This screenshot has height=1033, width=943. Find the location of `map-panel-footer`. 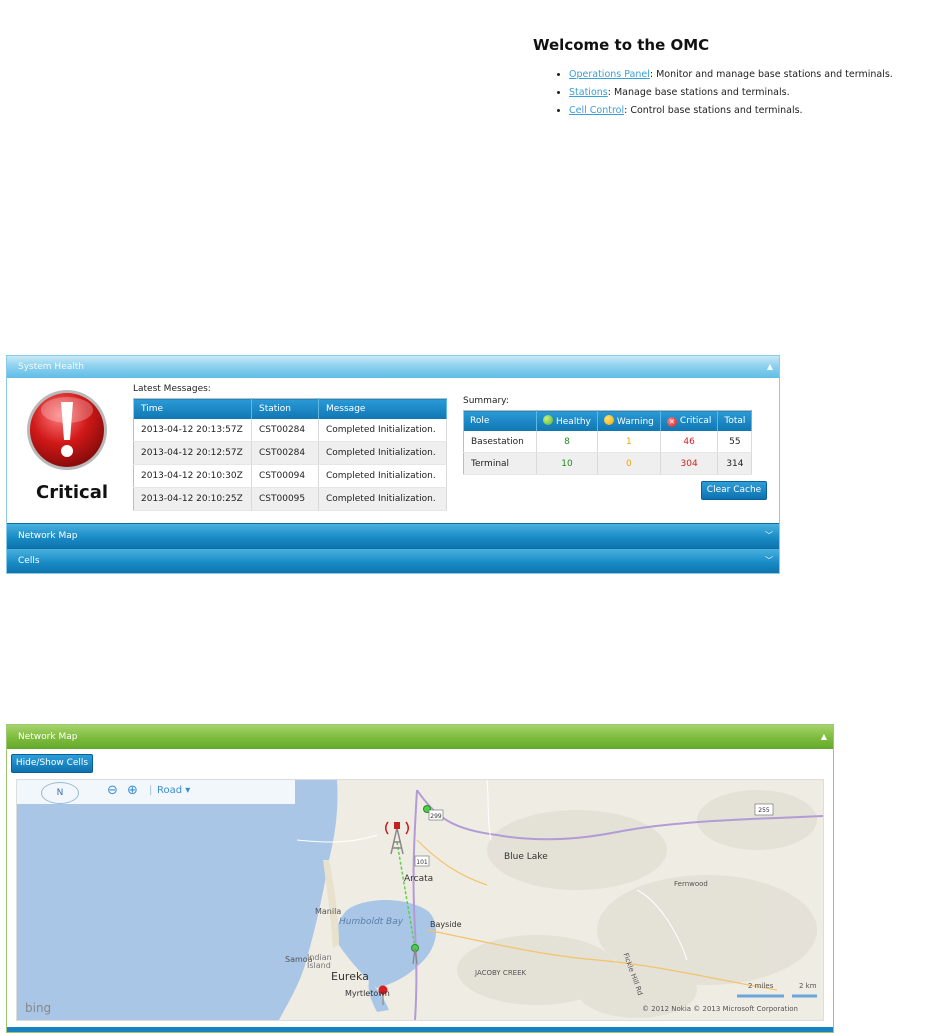

map-panel-footer is located at coordinates (420, 1029).